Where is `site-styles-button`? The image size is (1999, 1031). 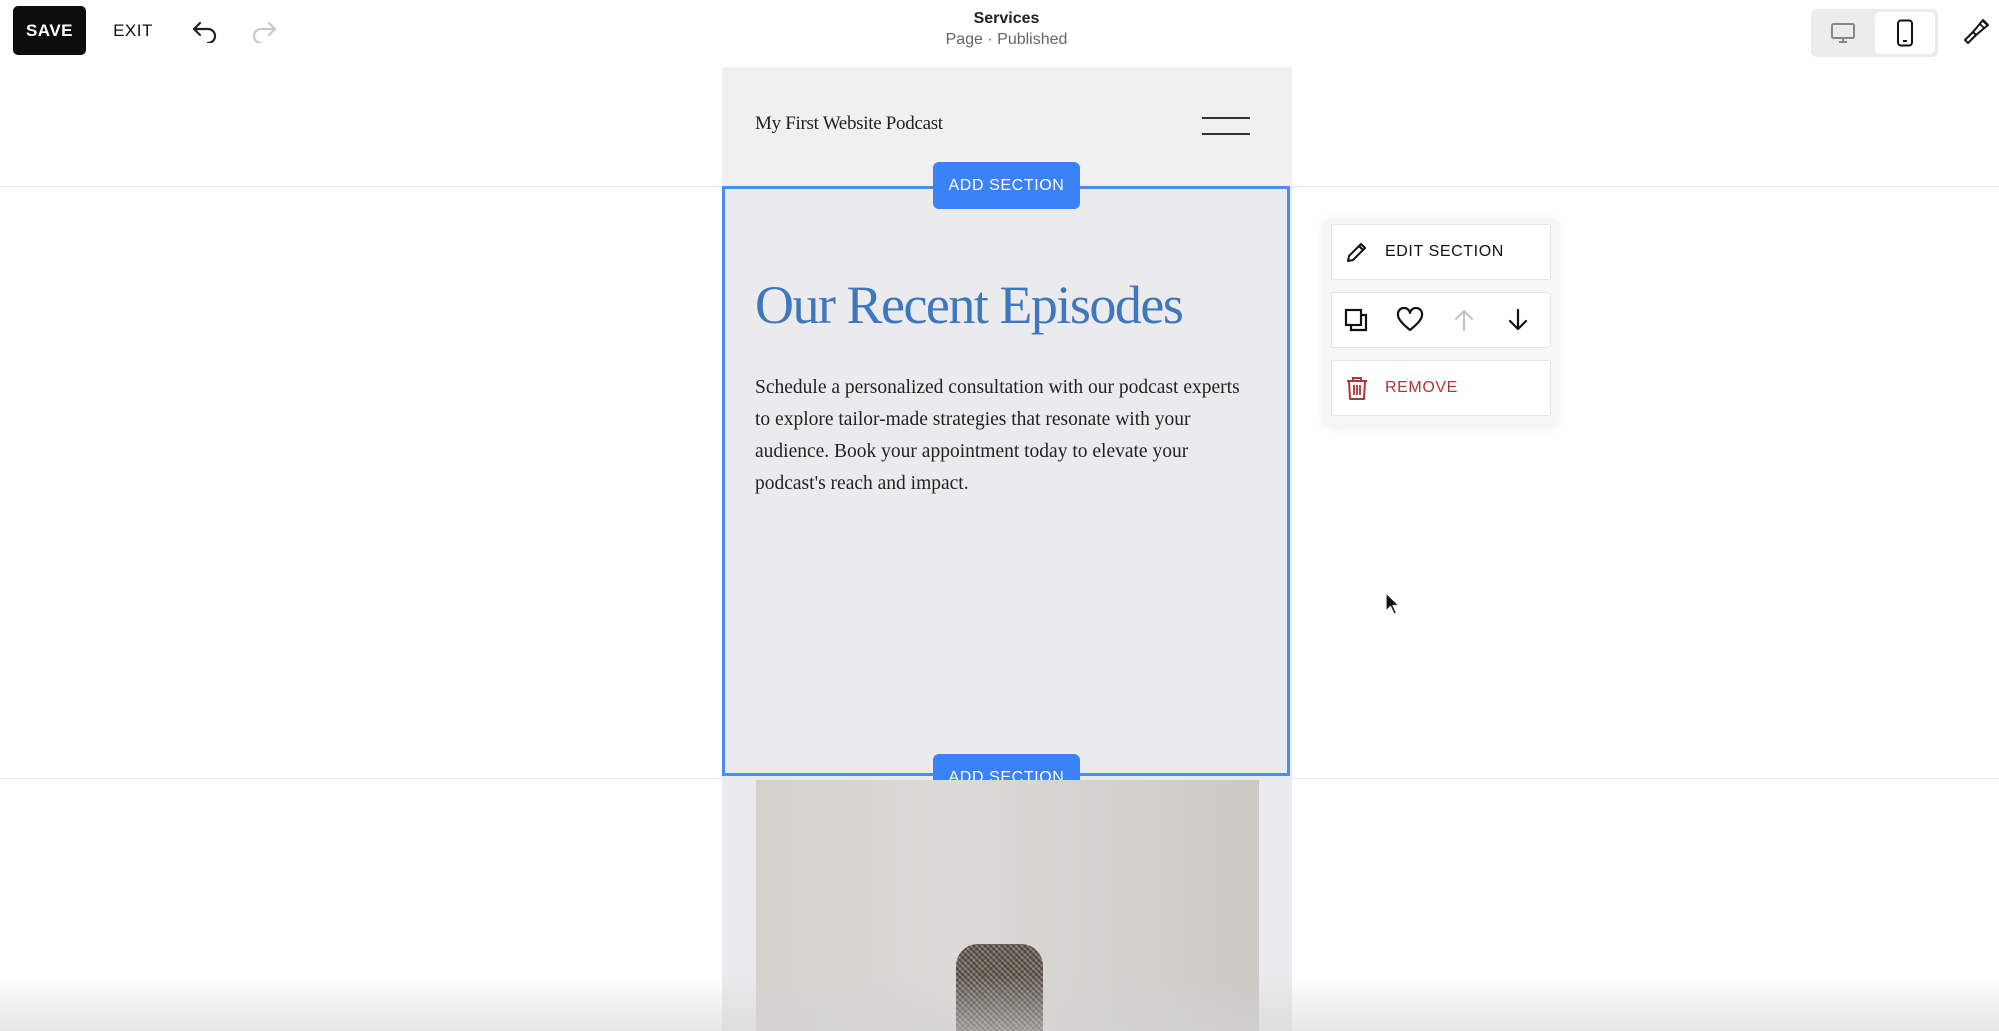
site-styles-button is located at coordinates (1977, 31).